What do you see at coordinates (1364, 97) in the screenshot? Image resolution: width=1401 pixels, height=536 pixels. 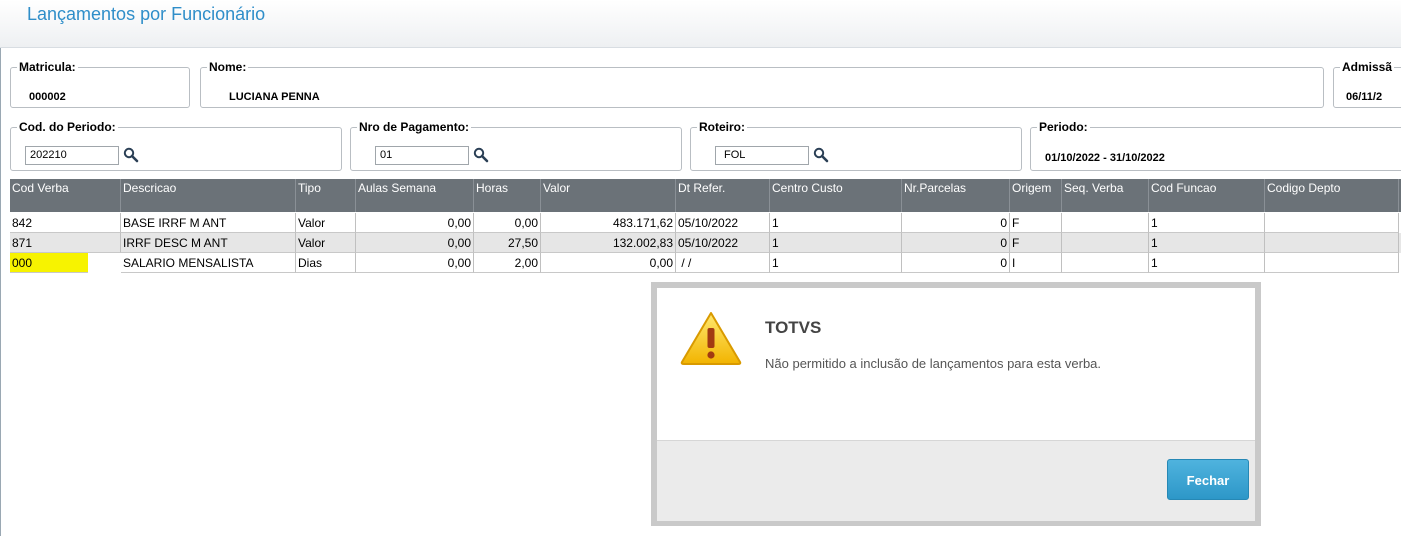 I see `admissao-value: 06/11/2` at bounding box center [1364, 97].